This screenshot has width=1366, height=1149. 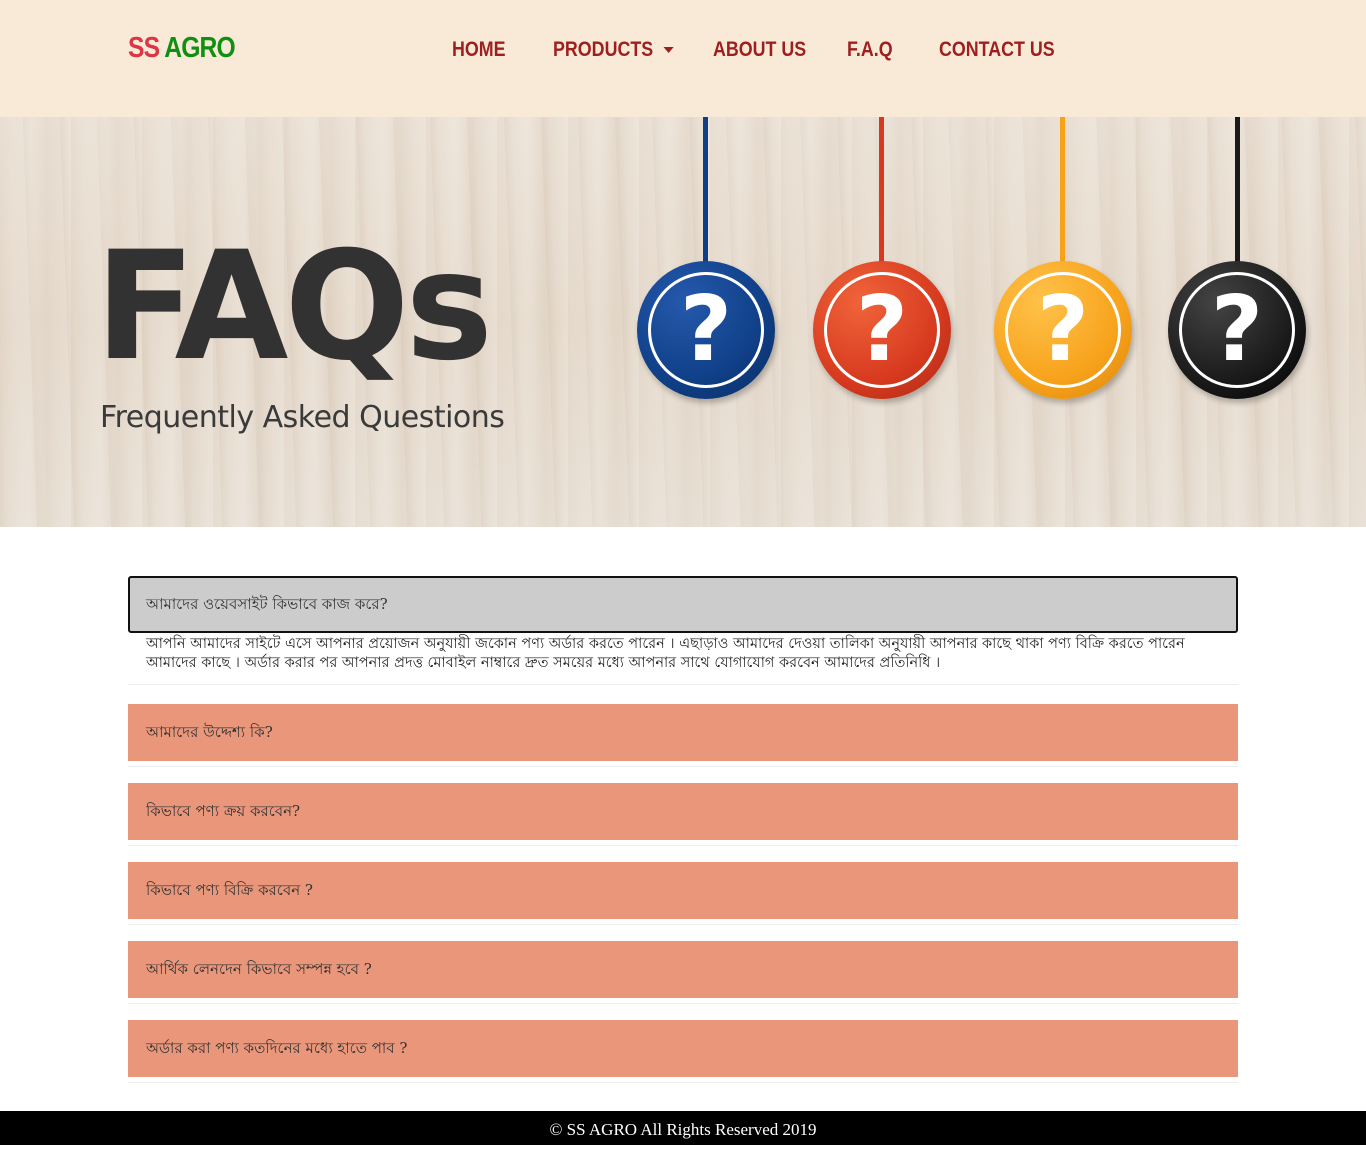 What do you see at coordinates (668, 50) in the screenshot?
I see `caret-down-icon` at bounding box center [668, 50].